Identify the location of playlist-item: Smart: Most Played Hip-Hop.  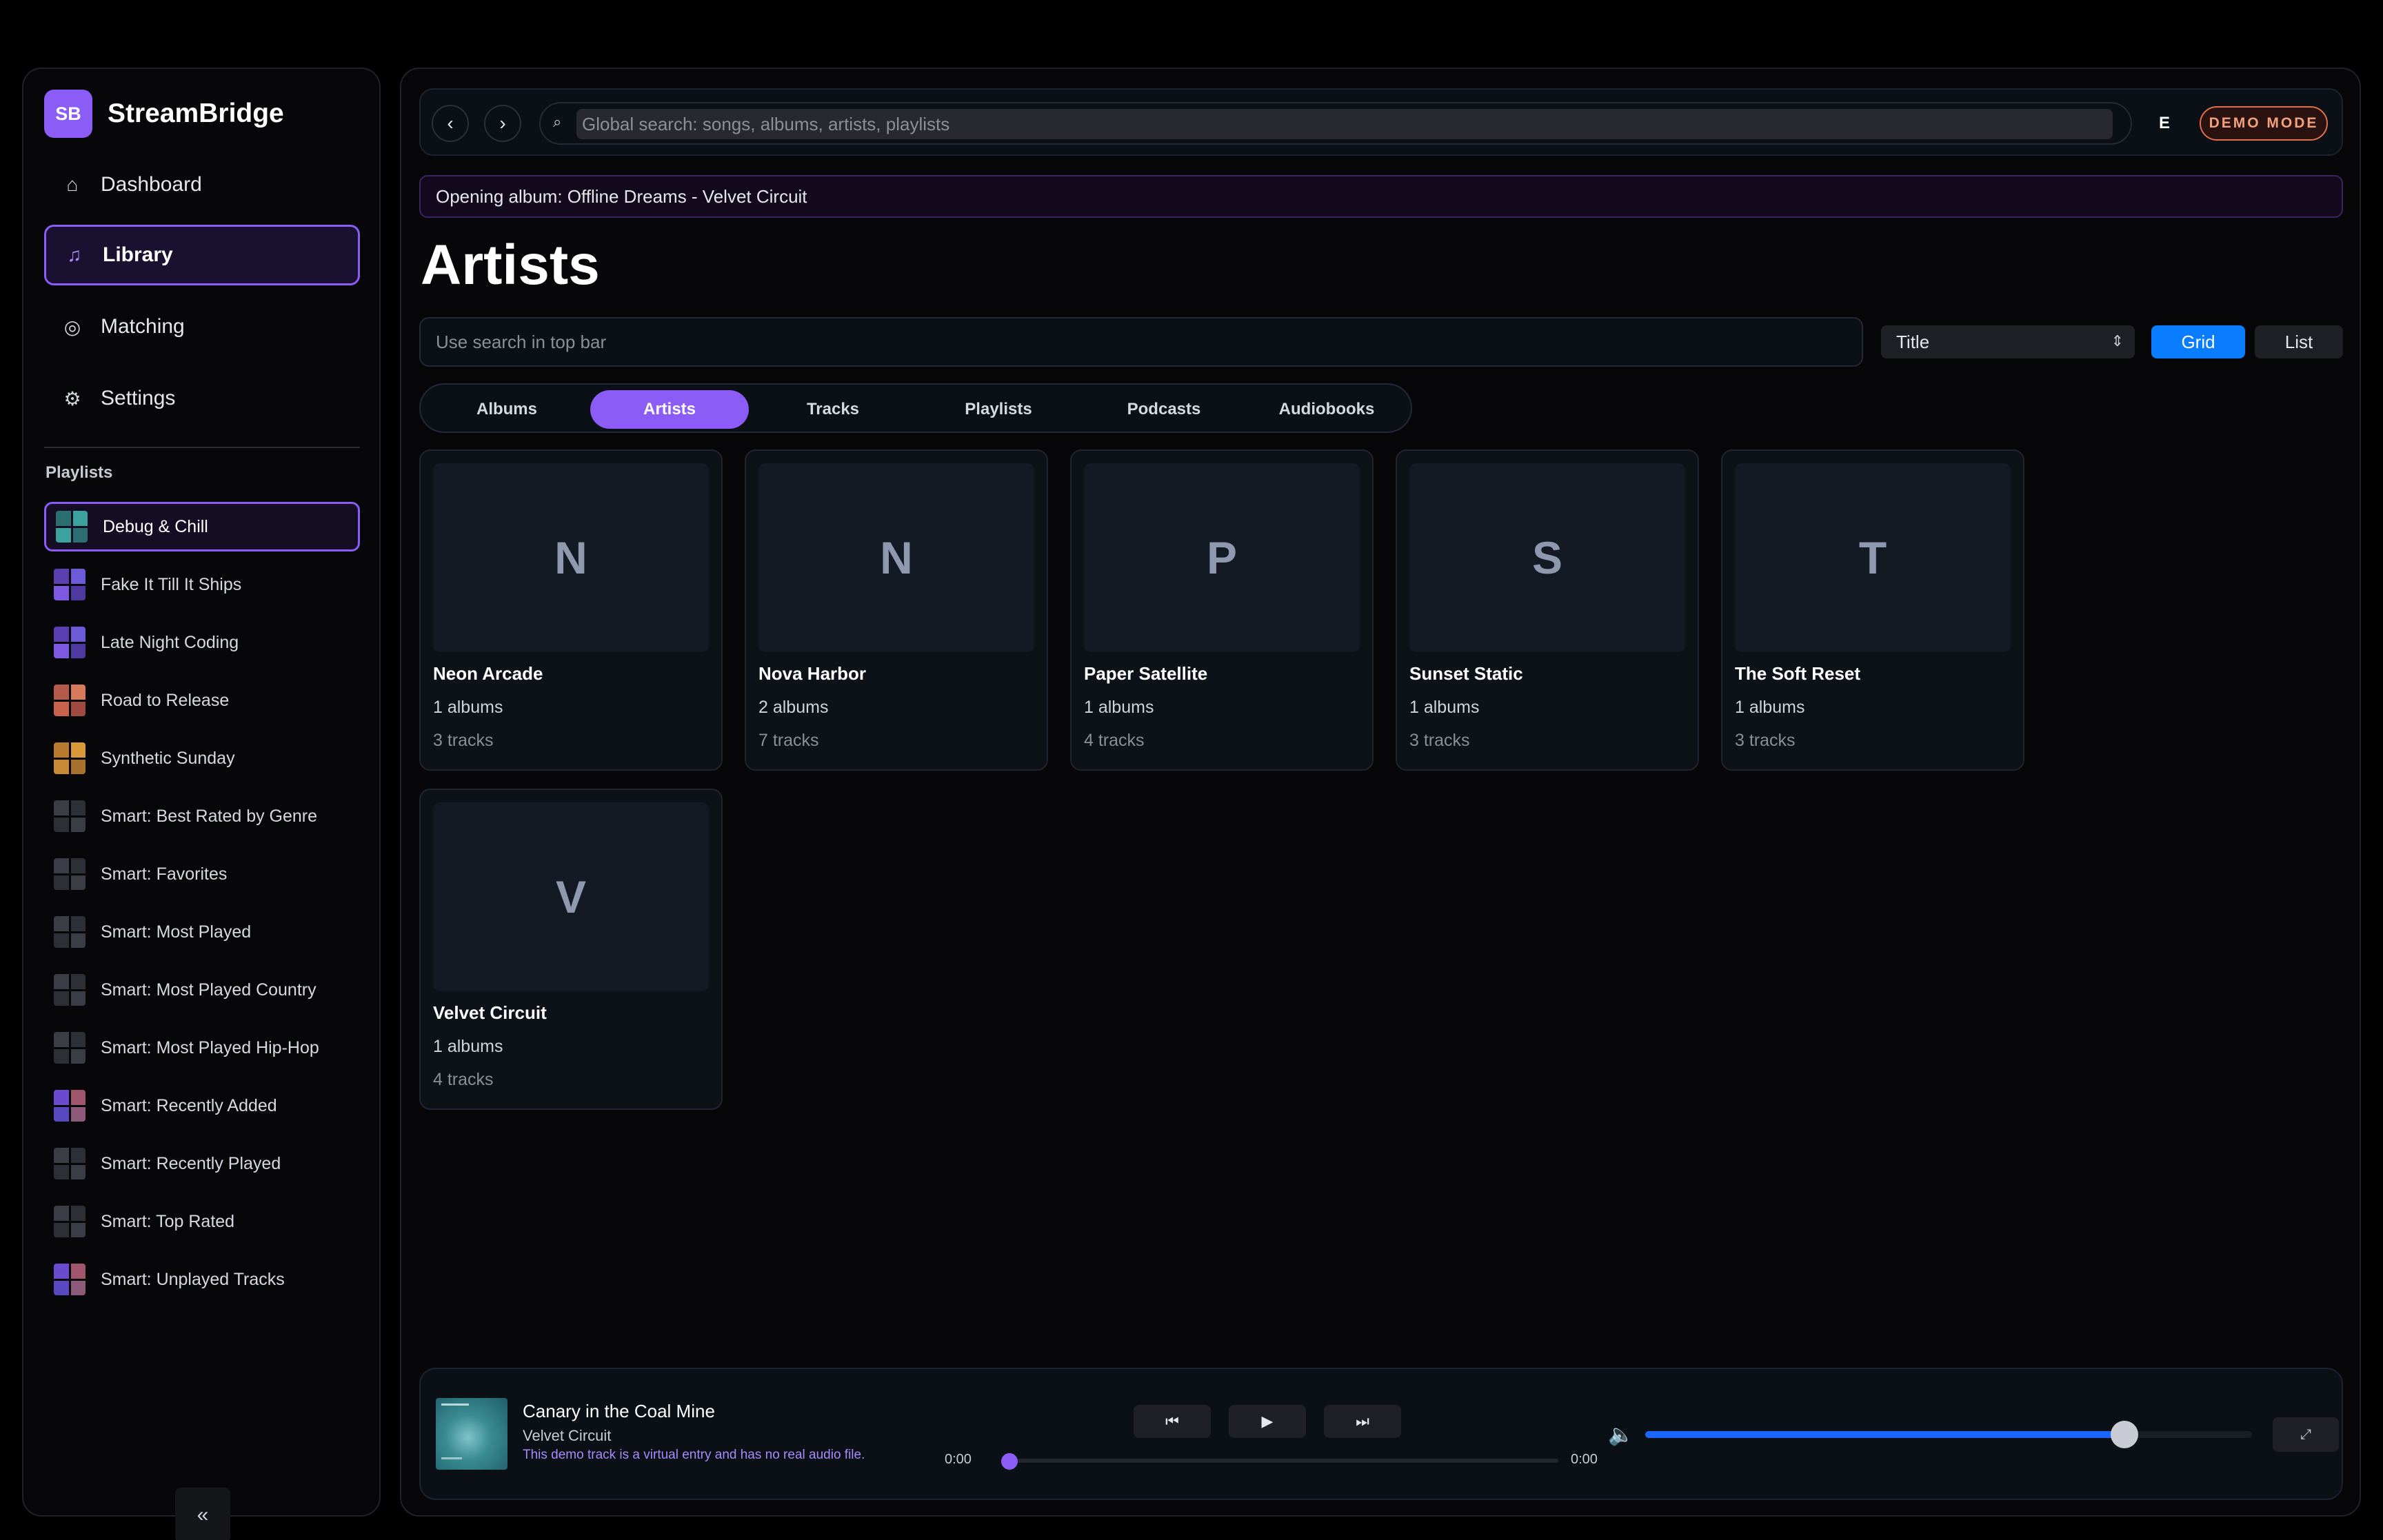
(202, 1048).